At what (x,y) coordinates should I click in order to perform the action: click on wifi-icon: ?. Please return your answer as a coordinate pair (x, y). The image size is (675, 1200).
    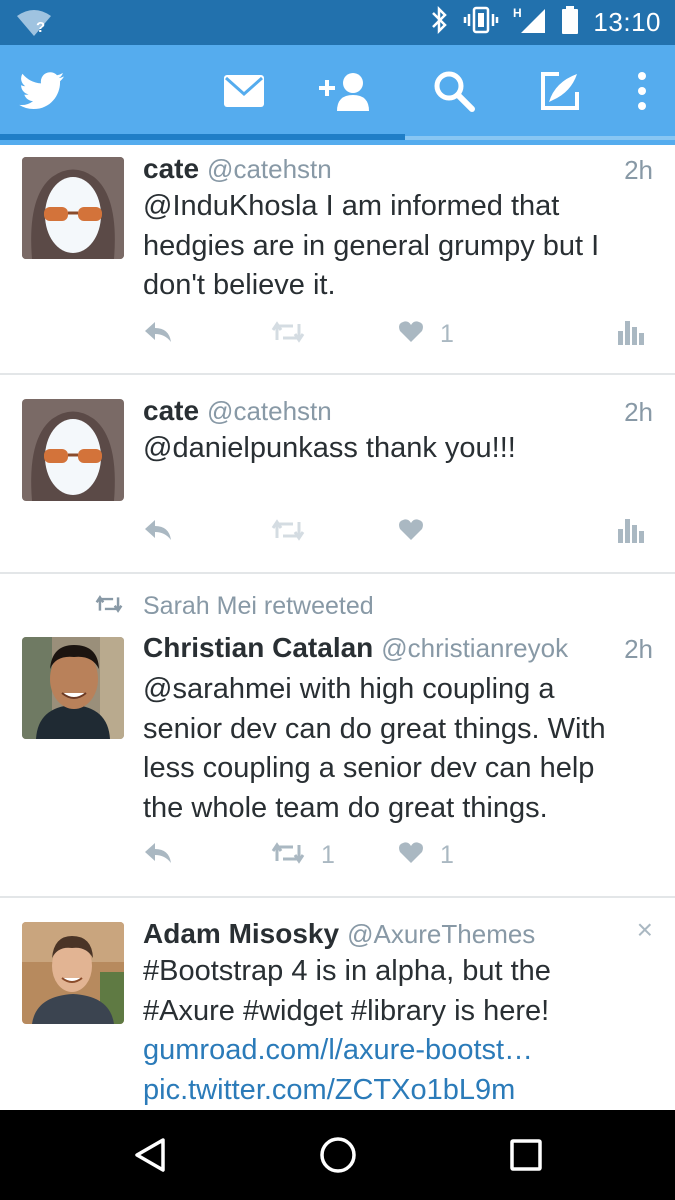
    Looking at the image, I should click on (34, 25).